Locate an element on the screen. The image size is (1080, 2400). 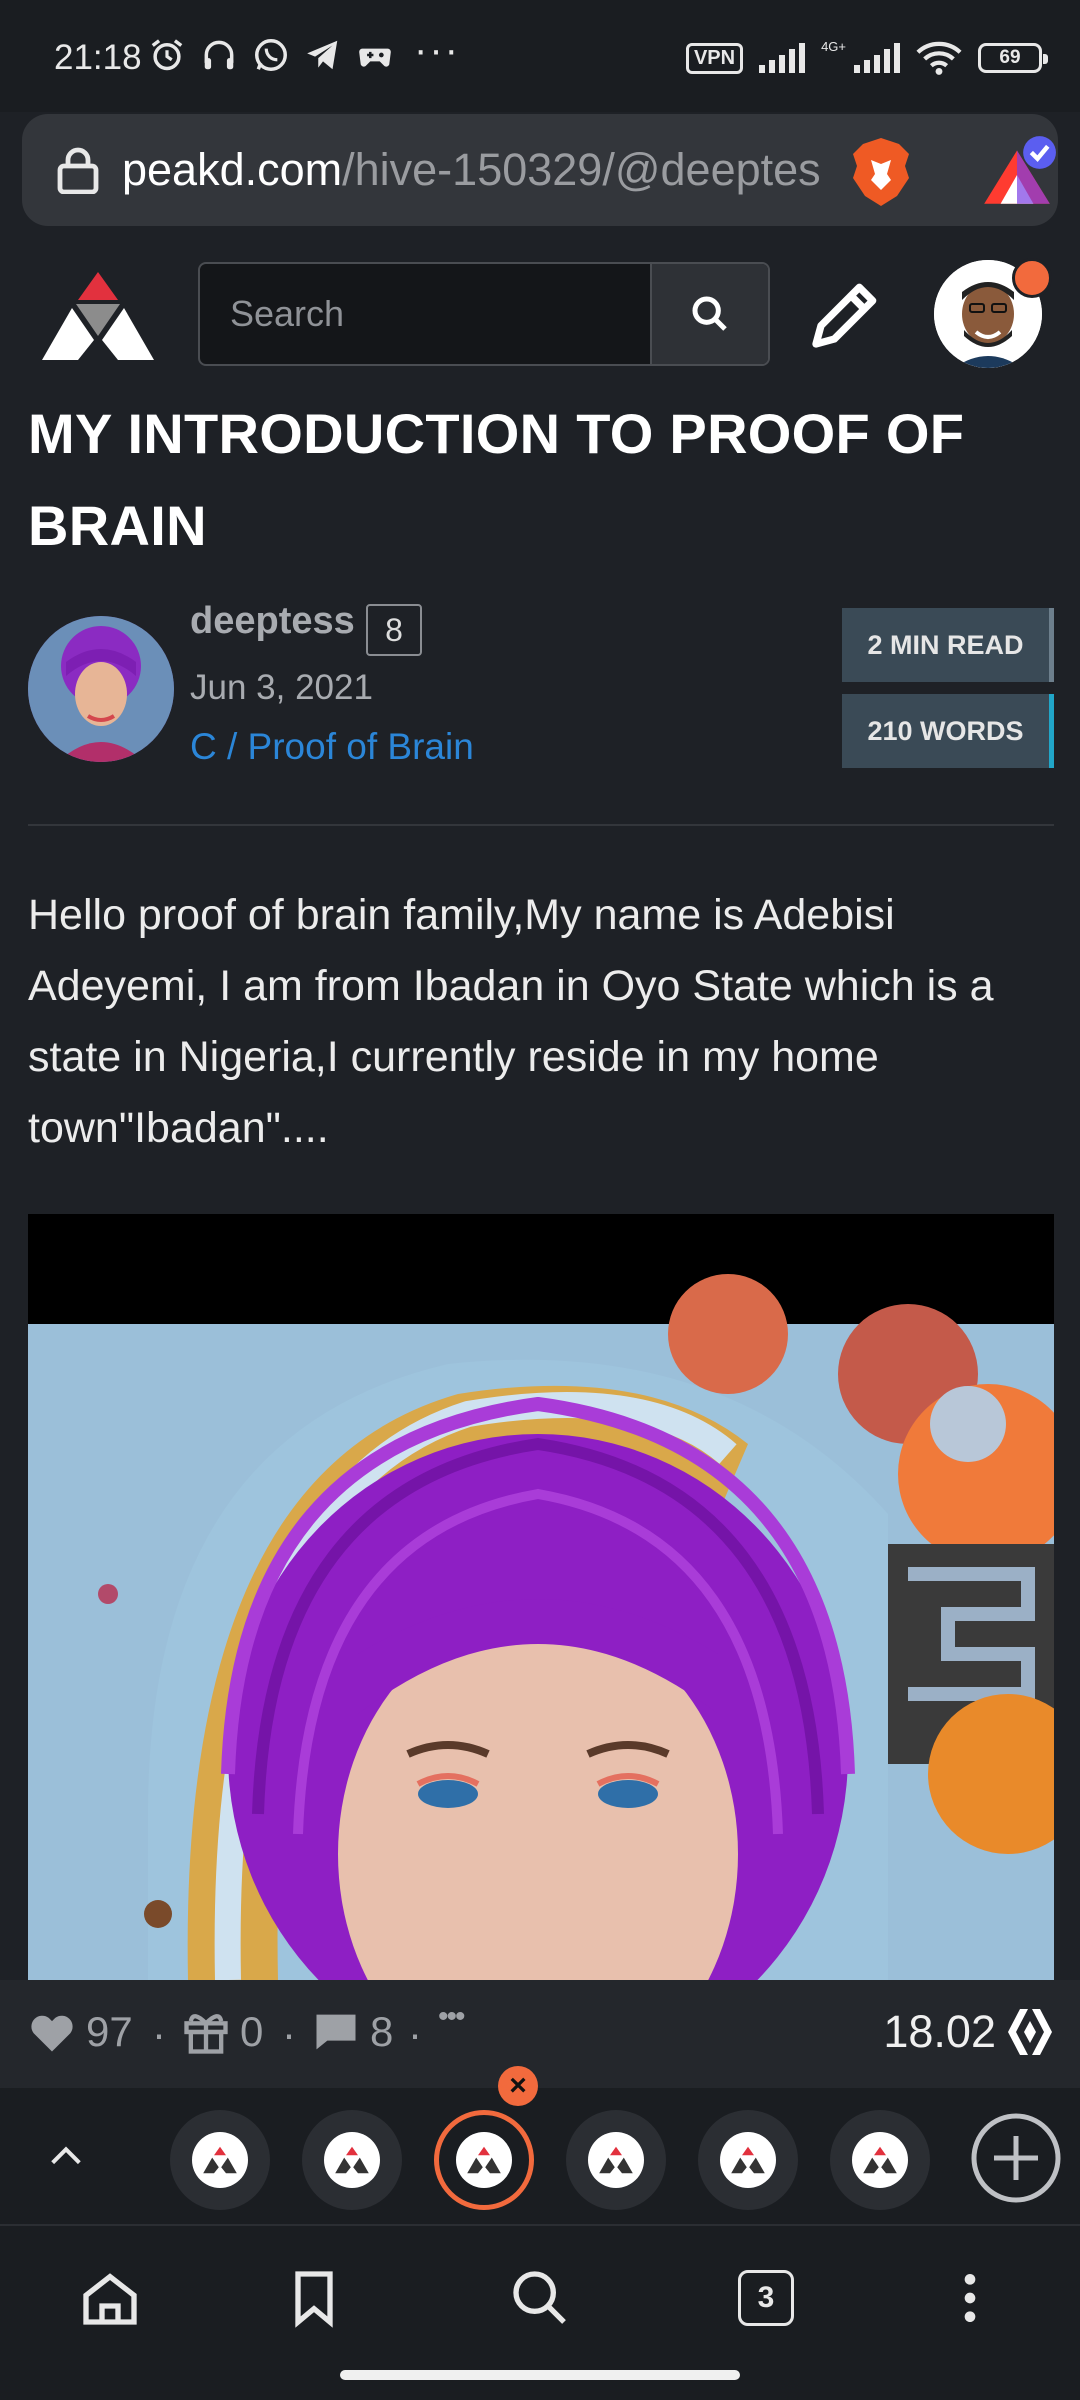
address-bar: peakd.com/hive-150329/@deeptes is located at coordinates (540, 170).